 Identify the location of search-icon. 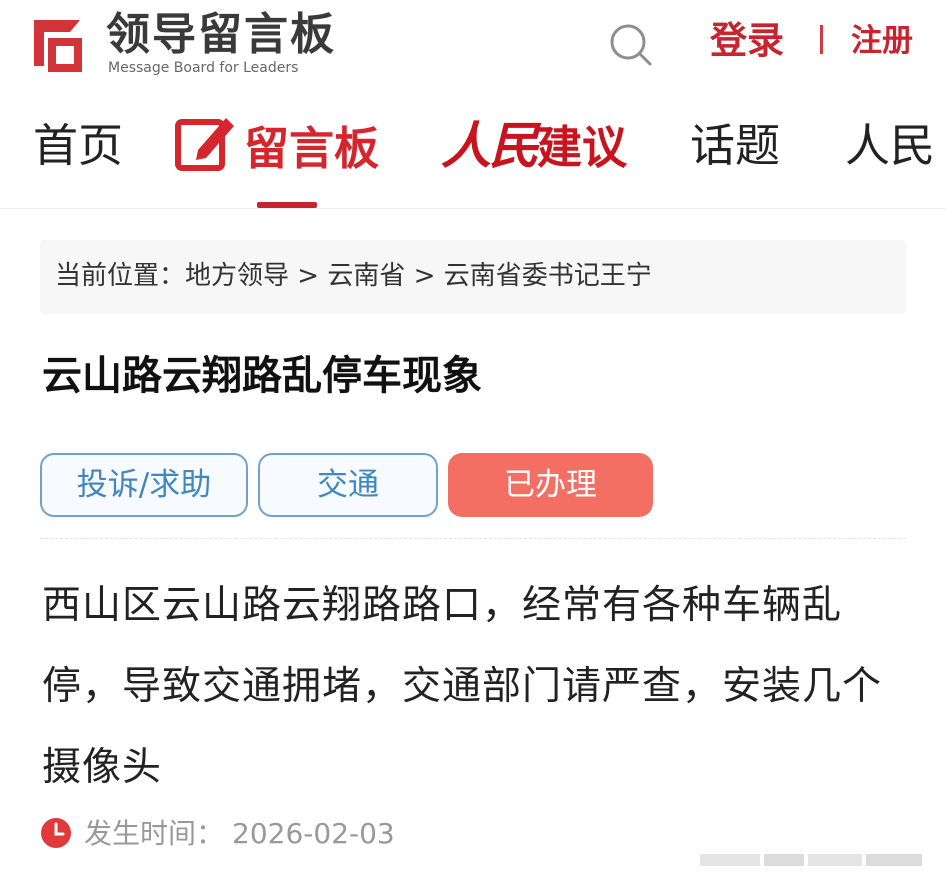
(631, 45).